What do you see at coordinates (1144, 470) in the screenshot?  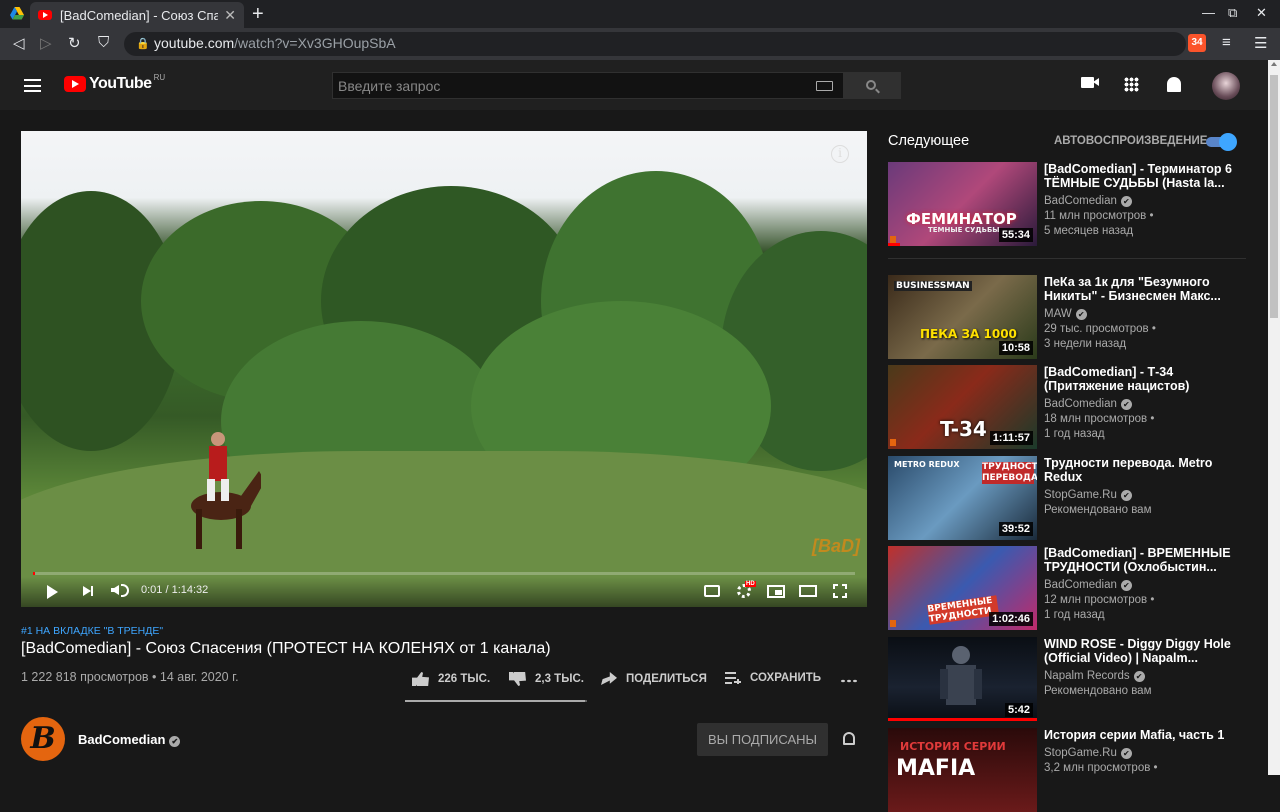 I see `video-title: Трудности перевода. Metro Redux` at bounding box center [1144, 470].